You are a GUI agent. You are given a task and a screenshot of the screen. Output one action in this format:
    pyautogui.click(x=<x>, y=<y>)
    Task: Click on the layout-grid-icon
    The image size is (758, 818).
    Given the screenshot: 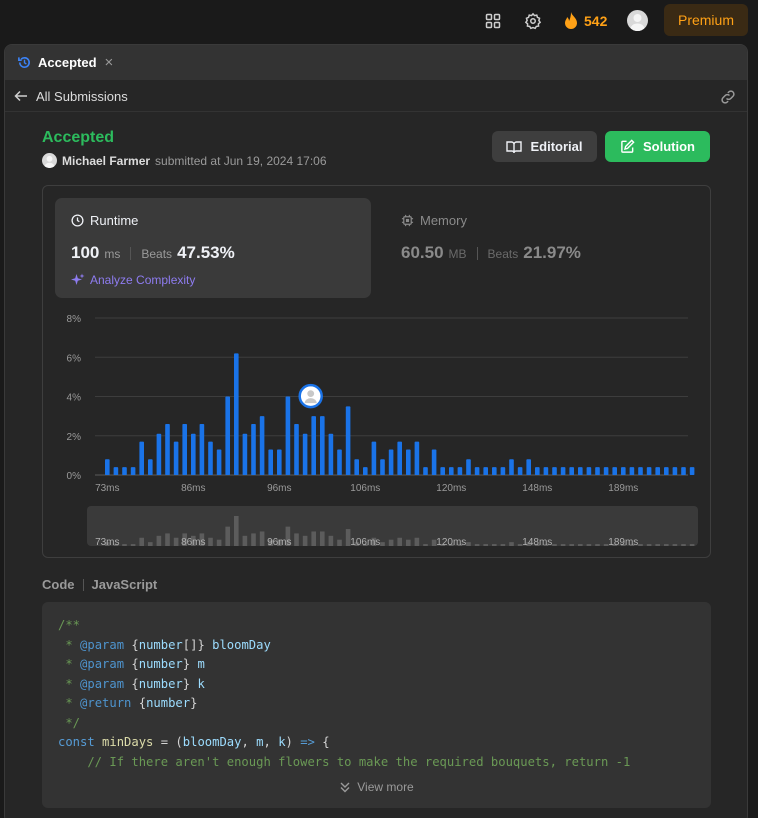 What is the action you would take?
    pyautogui.click(x=493, y=21)
    